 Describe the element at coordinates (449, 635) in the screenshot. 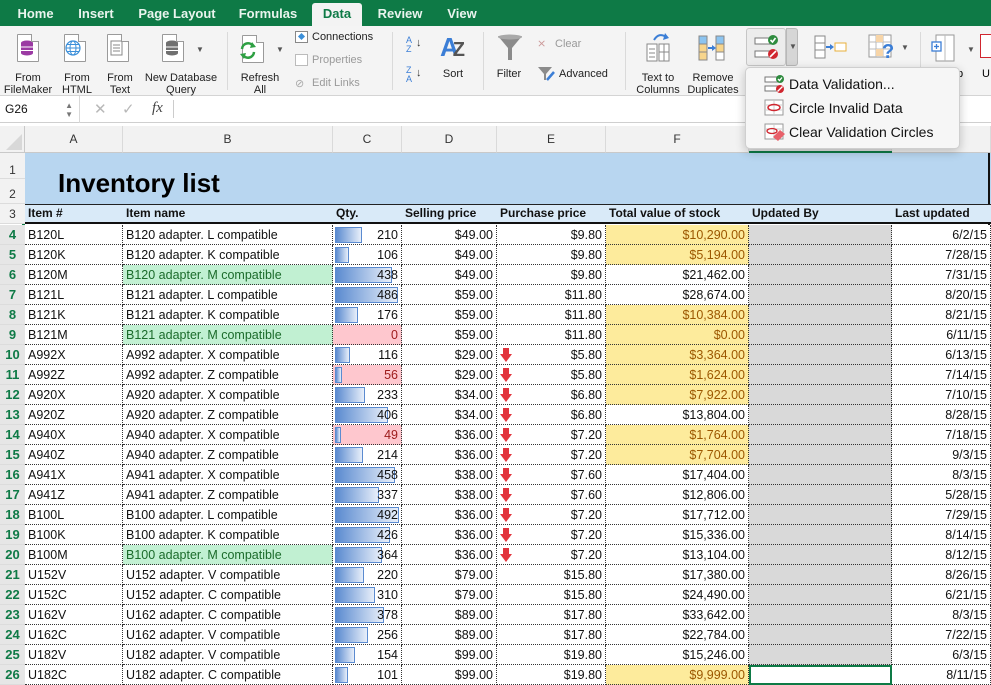

I see `cell-selling-price: $89.00` at that location.